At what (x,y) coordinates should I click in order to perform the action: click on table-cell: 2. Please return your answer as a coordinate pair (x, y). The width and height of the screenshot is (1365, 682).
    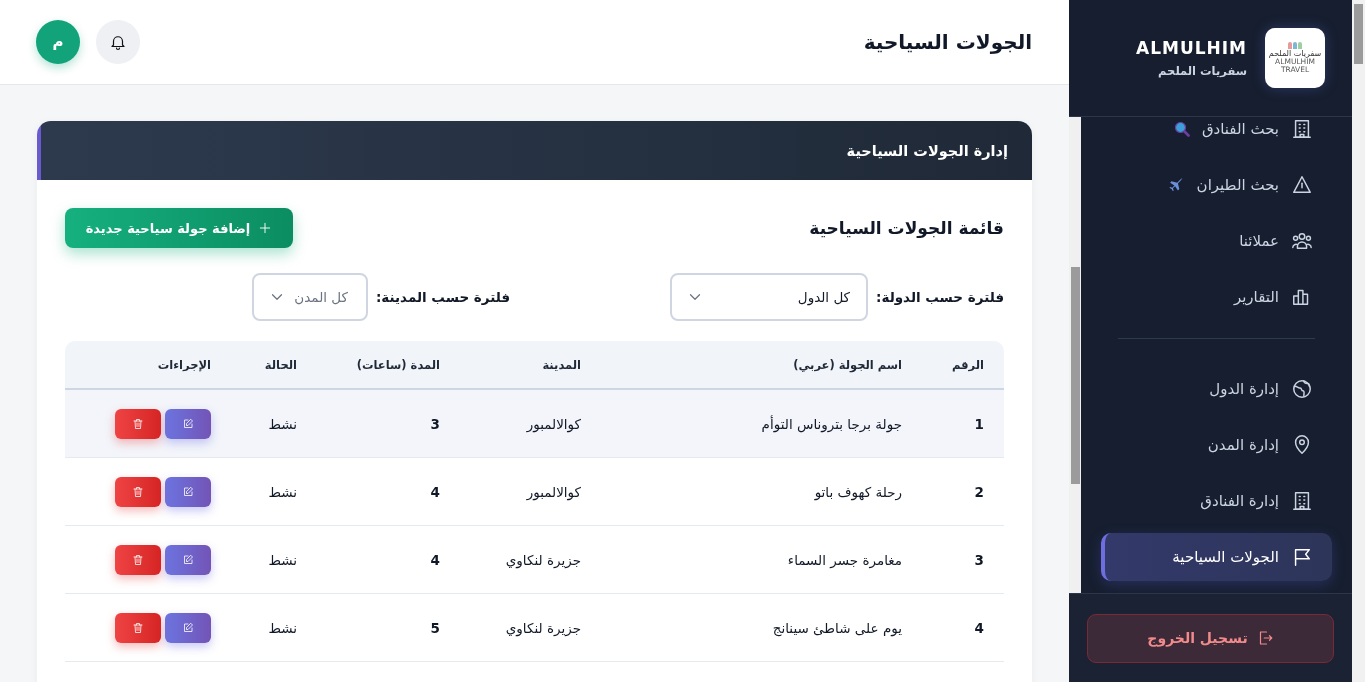
    Looking at the image, I should click on (979, 491).